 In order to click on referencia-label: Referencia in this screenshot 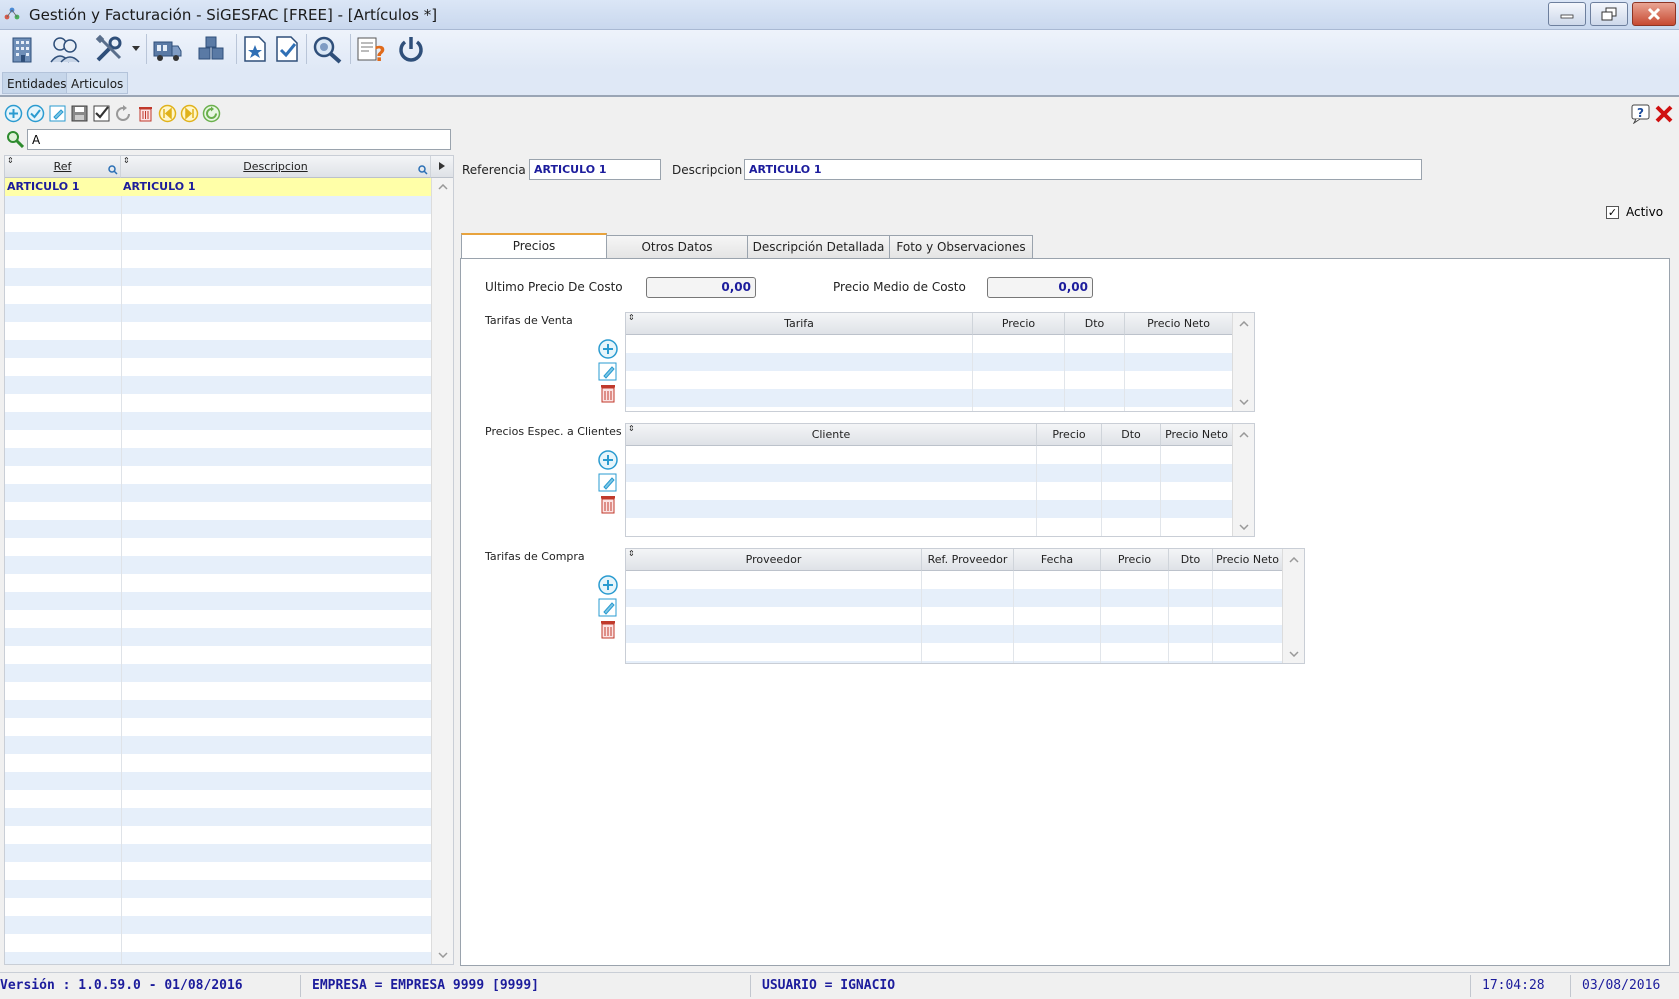, I will do `click(494, 170)`.